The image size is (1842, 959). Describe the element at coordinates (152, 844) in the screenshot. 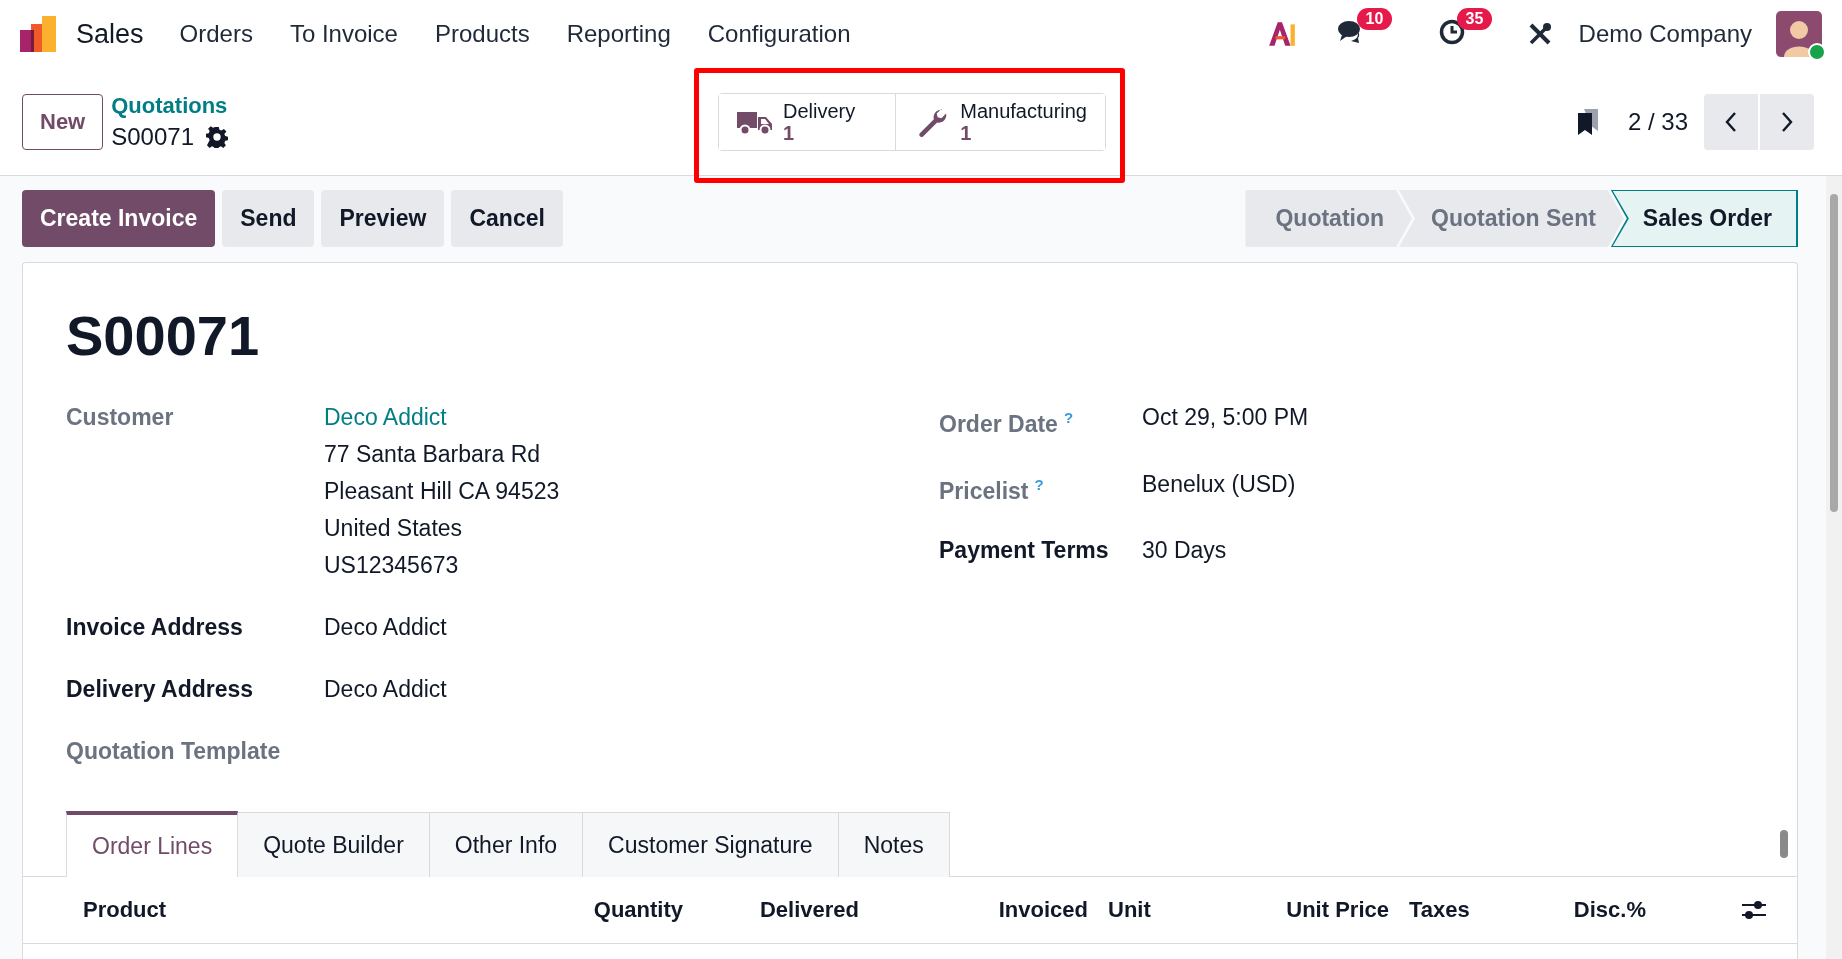

I see `notebook-tab: Order Lines` at that location.